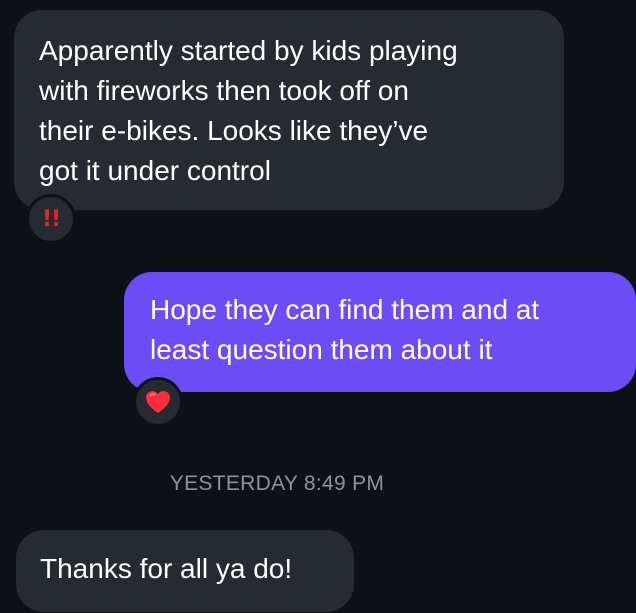  I want to click on message-line: least question them about it, so click(321, 349).